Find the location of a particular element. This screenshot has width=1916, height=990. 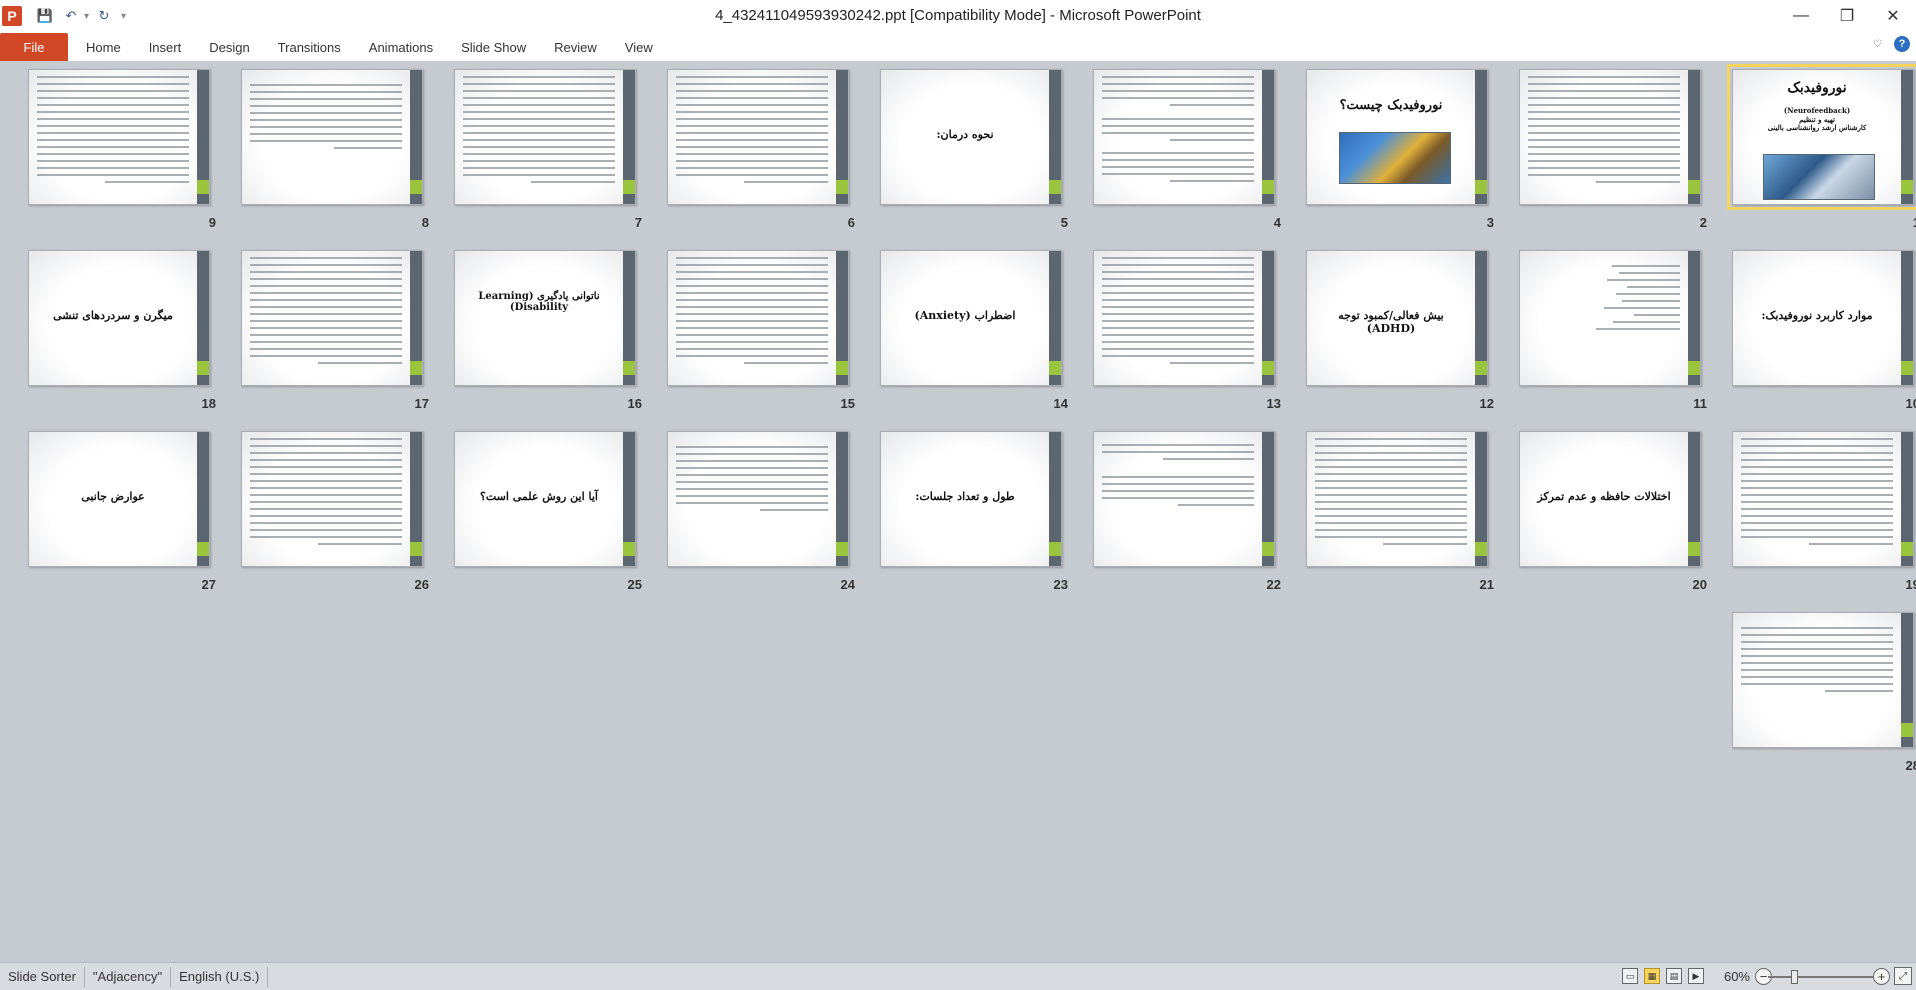

slide-thumbnail-12: بیش فعالی/کمبود توجه (ADHD) 12 is located at coordinates (1401, 330).